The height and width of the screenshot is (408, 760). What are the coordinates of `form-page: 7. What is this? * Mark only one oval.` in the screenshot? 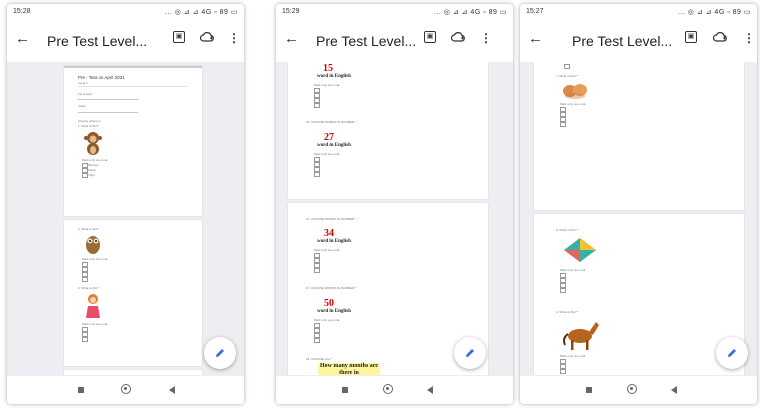 It's located at (639, 136).